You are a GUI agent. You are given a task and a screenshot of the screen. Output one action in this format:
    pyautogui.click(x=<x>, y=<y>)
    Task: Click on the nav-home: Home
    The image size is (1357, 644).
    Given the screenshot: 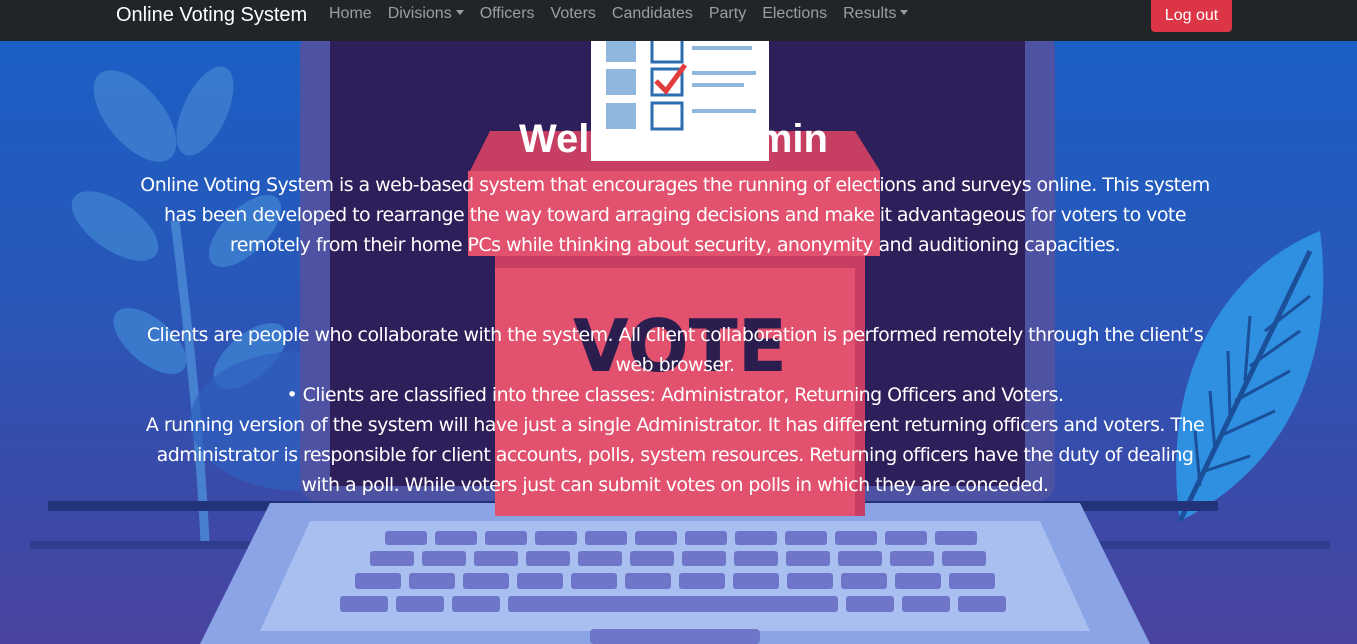 What is the action you would take?
    pyautogui.click(x=350, y=14)
    